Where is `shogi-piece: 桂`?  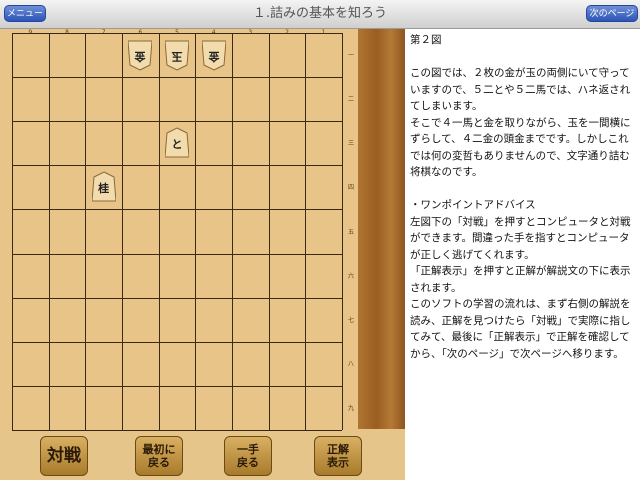 shogi-piece: 桂 is located at coordinates (103, 187).